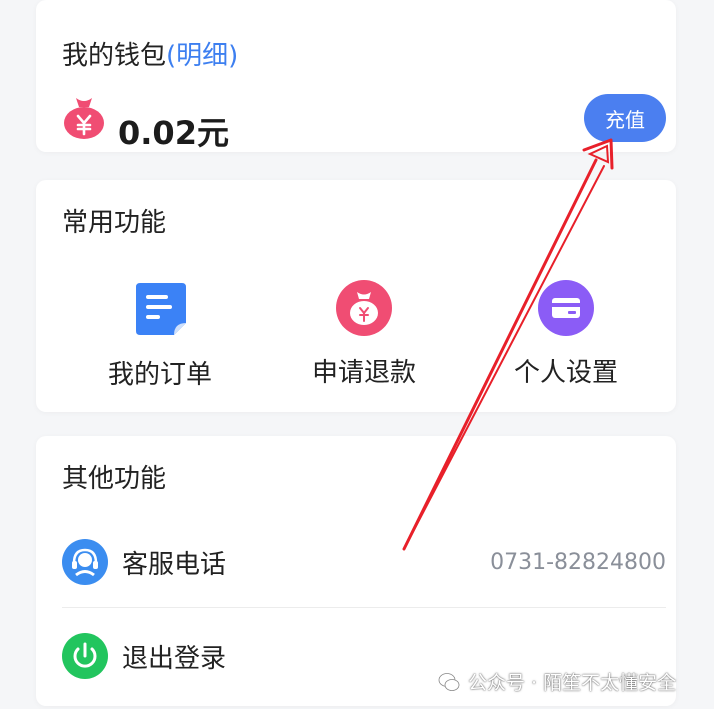 Image resolution: width=714 pixels, height=709 pixels. Describe the element at coordinates (364, 373) in the screenshot. I see `refund-request-label: 申请退款` at that location.